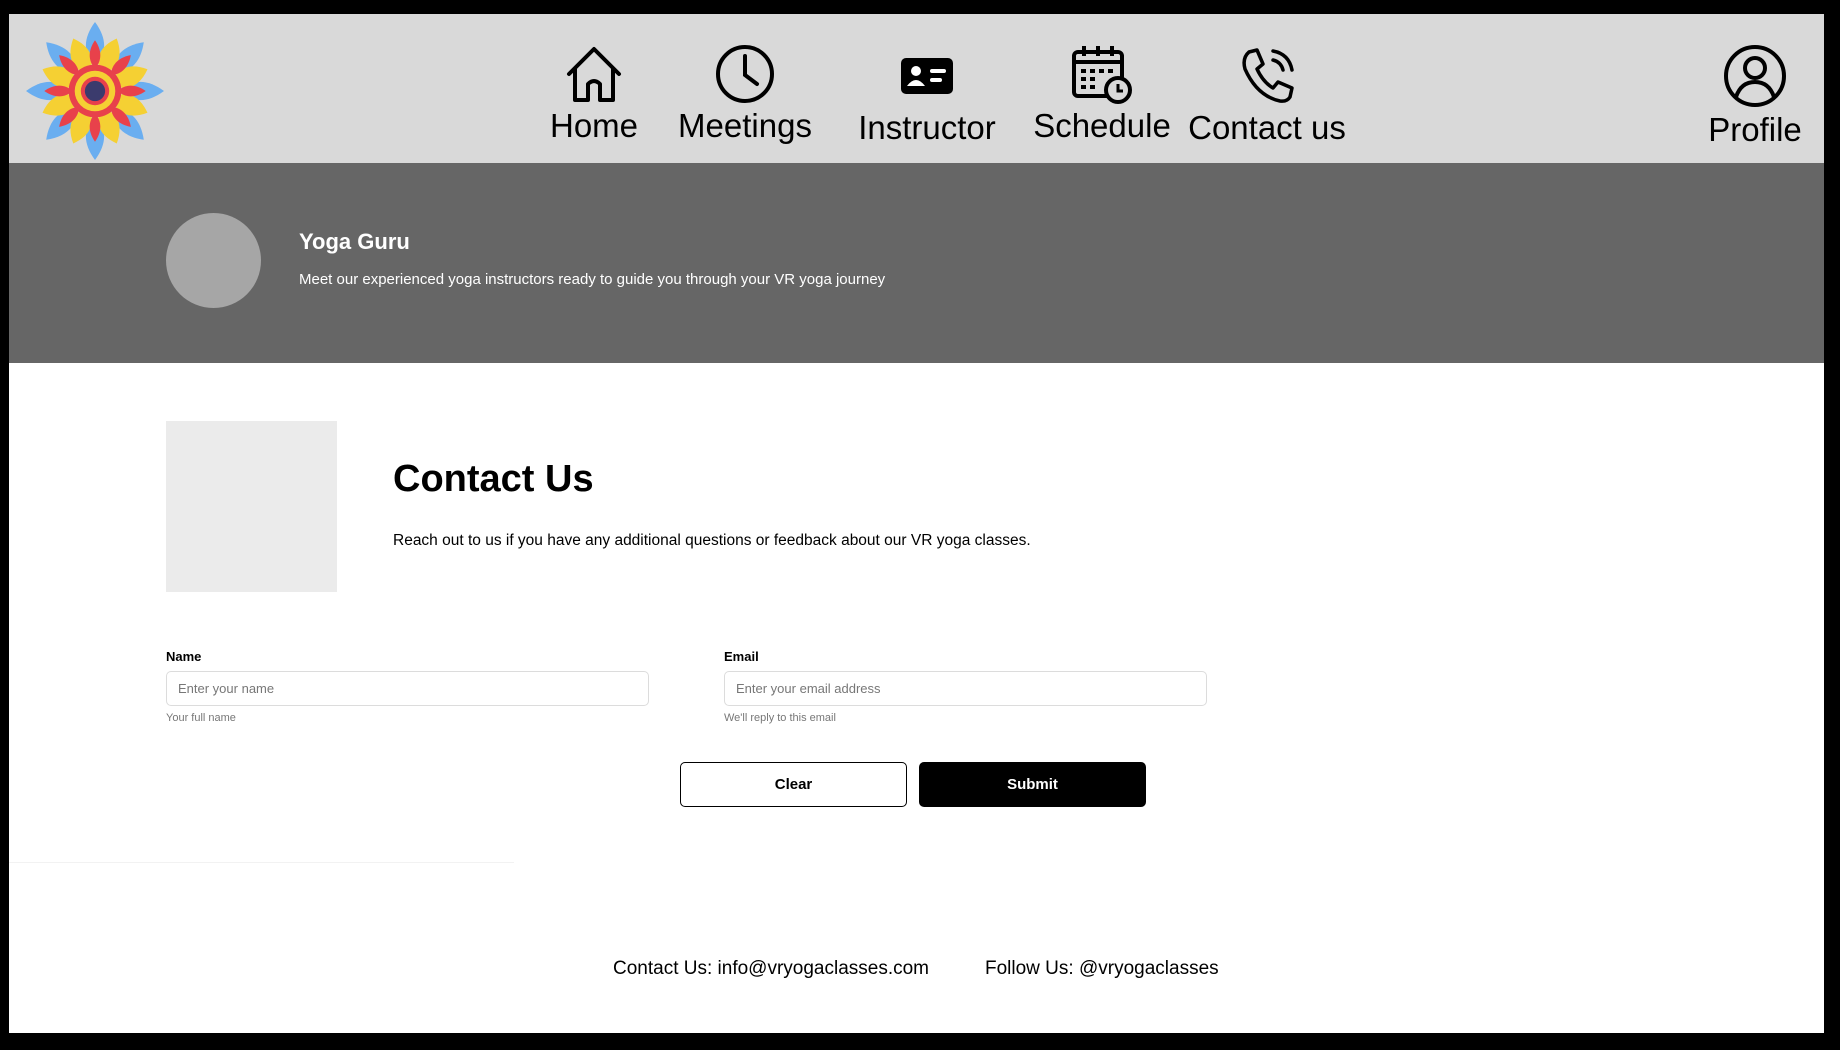  What do you see at coordinates (1032, 784) in the screenshot?
I see `submit-button: Submit` at bounding box center [1032, 784].